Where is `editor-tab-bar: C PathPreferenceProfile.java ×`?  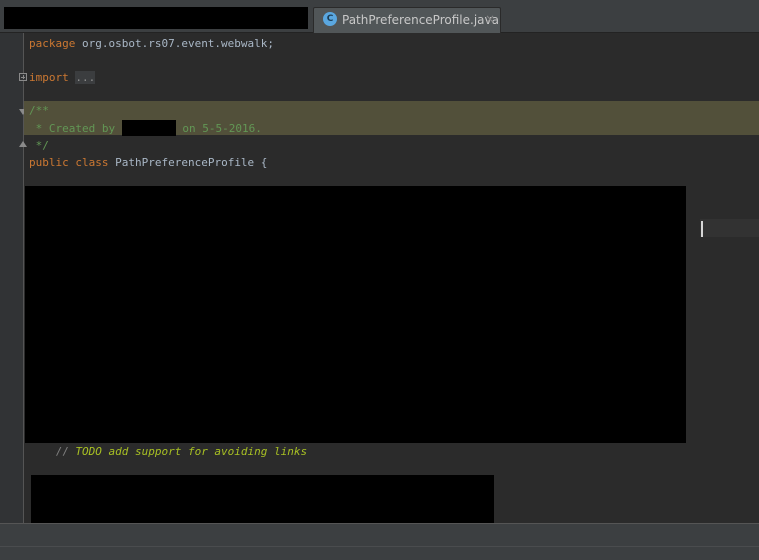
editor-tab-bar: C PathPreferenceProfile.java × is located at coordinates (379, 16).